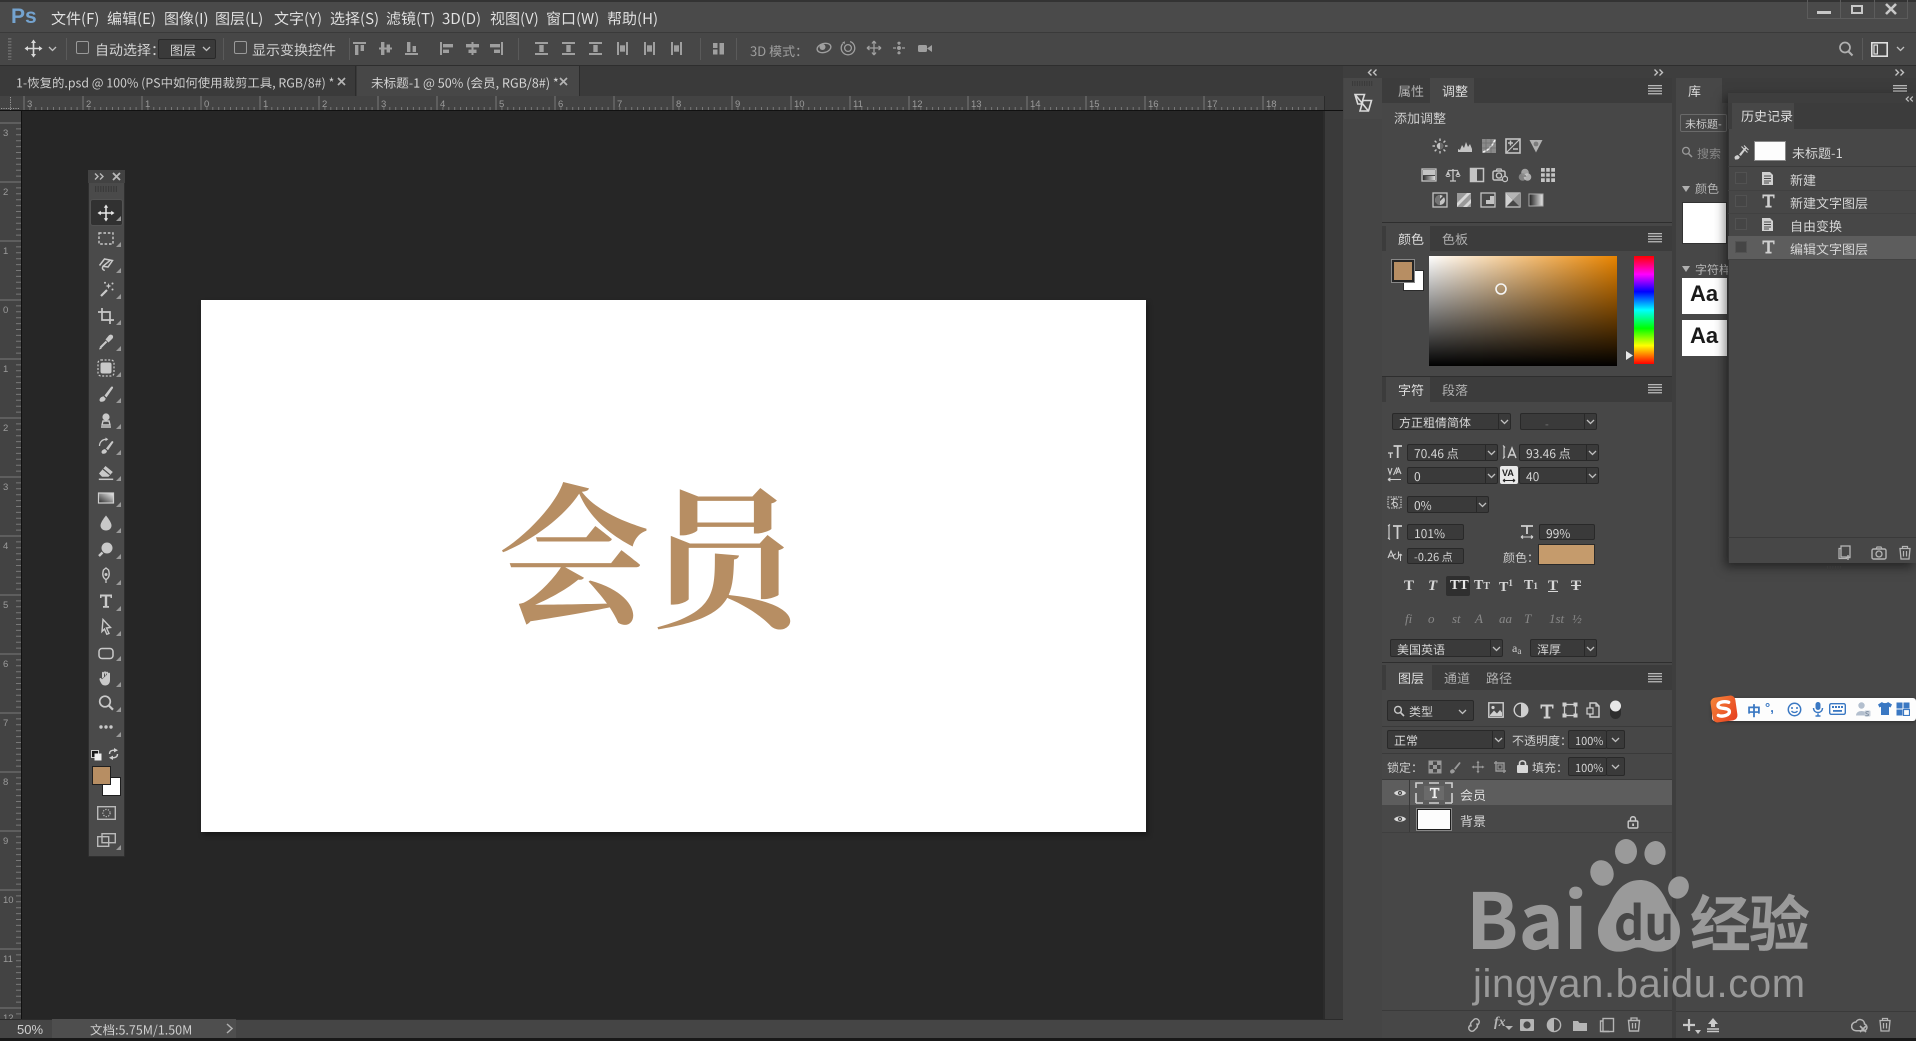 The image size is (1916, 1041). Describe the element at coordinates (1094, 104) in the screenshot. I see `svg-text: 15` at that location.